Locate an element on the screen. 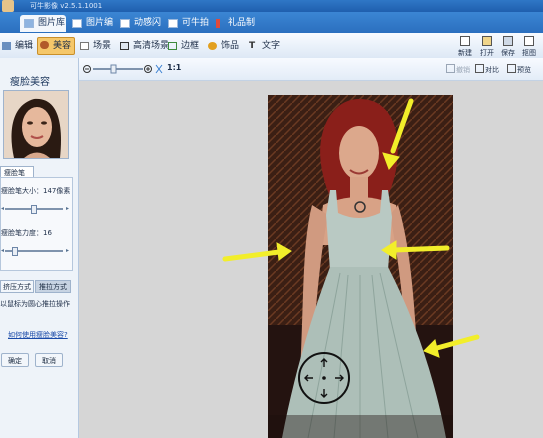 This screenshot has width=543, height=438. tool-scene: 场景 is located at coordinates (94, 46).